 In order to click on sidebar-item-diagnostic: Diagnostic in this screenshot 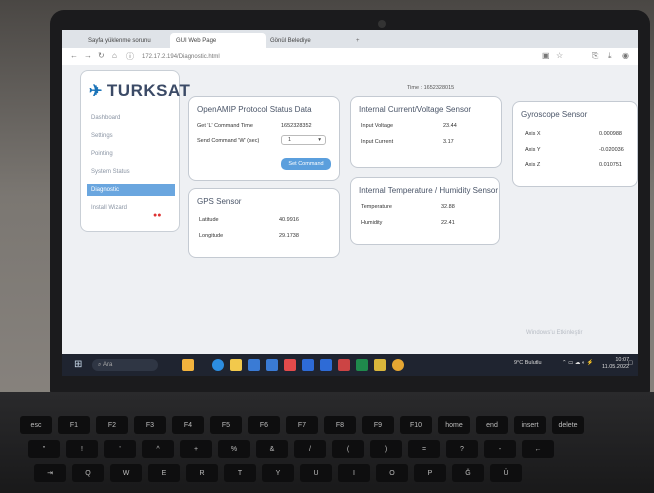, I will do `click(131, 190)`.